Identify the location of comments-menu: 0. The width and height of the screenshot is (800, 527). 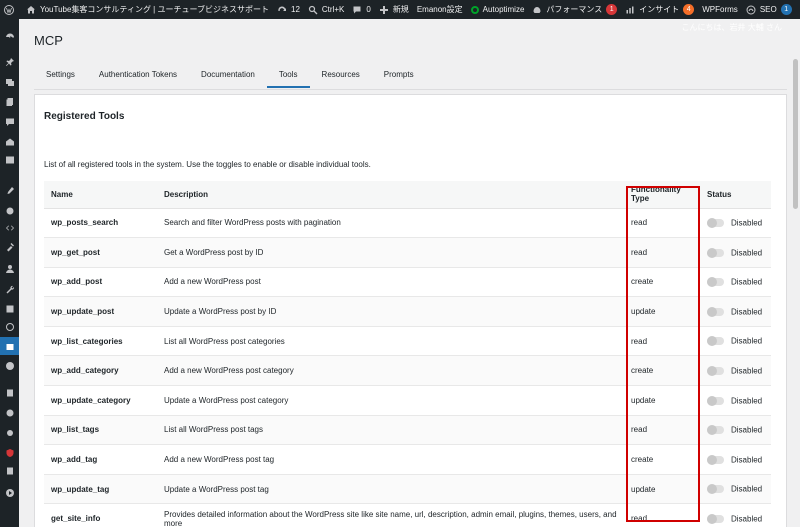
(361, 9).